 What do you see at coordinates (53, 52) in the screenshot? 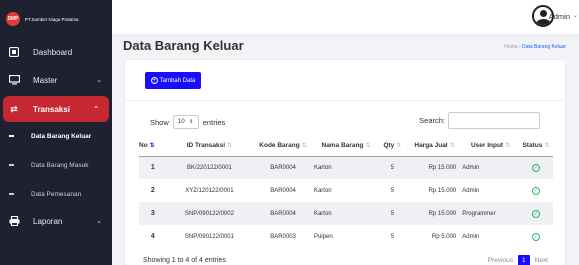
I see `sidebar-item-label: Dashboard` at bounding box center [53, 52].